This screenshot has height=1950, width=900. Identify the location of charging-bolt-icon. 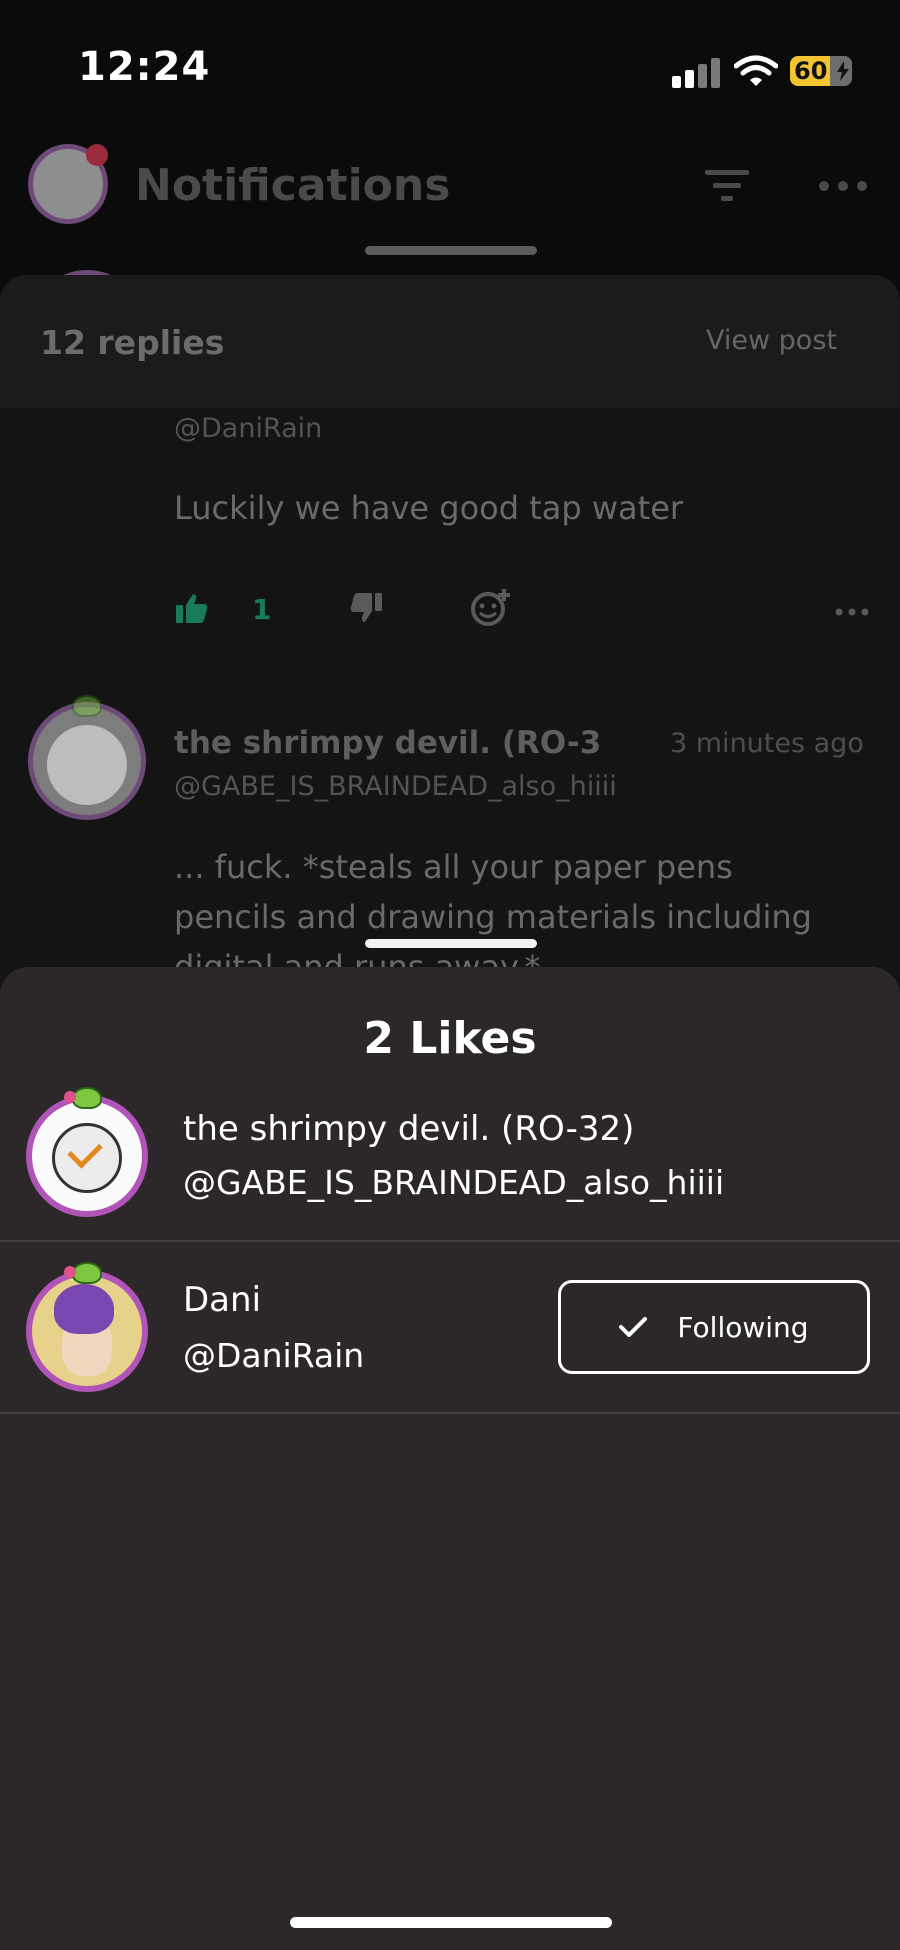
(843, 71).